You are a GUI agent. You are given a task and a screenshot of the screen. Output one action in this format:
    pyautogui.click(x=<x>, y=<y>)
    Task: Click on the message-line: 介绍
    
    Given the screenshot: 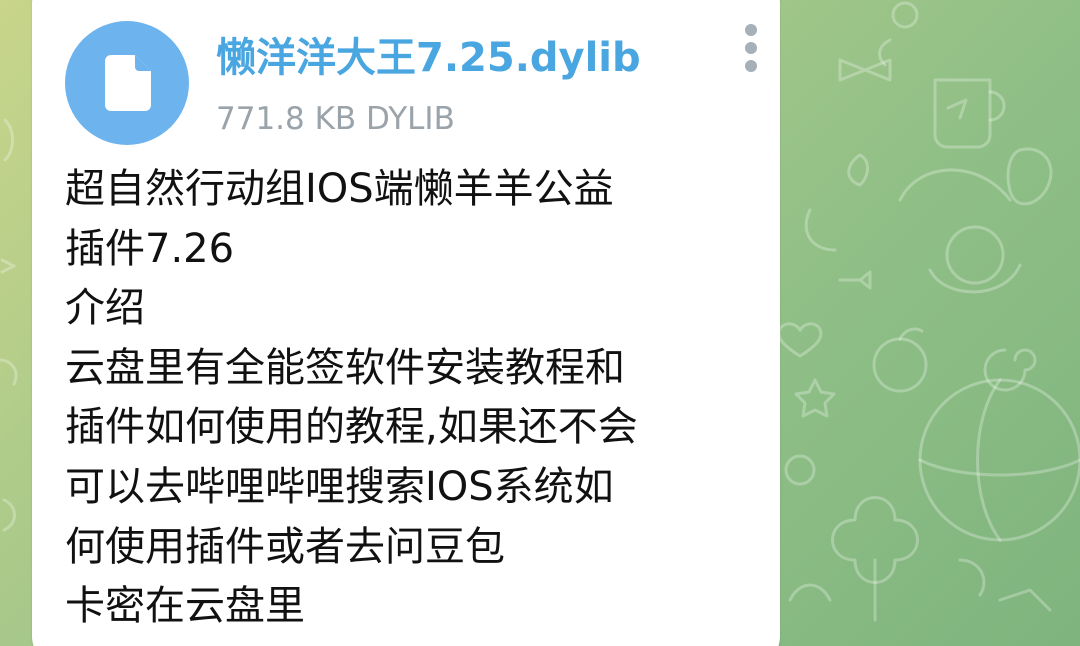 What is the action you would take?
    pyautogui.click(x=105, y=308)
    